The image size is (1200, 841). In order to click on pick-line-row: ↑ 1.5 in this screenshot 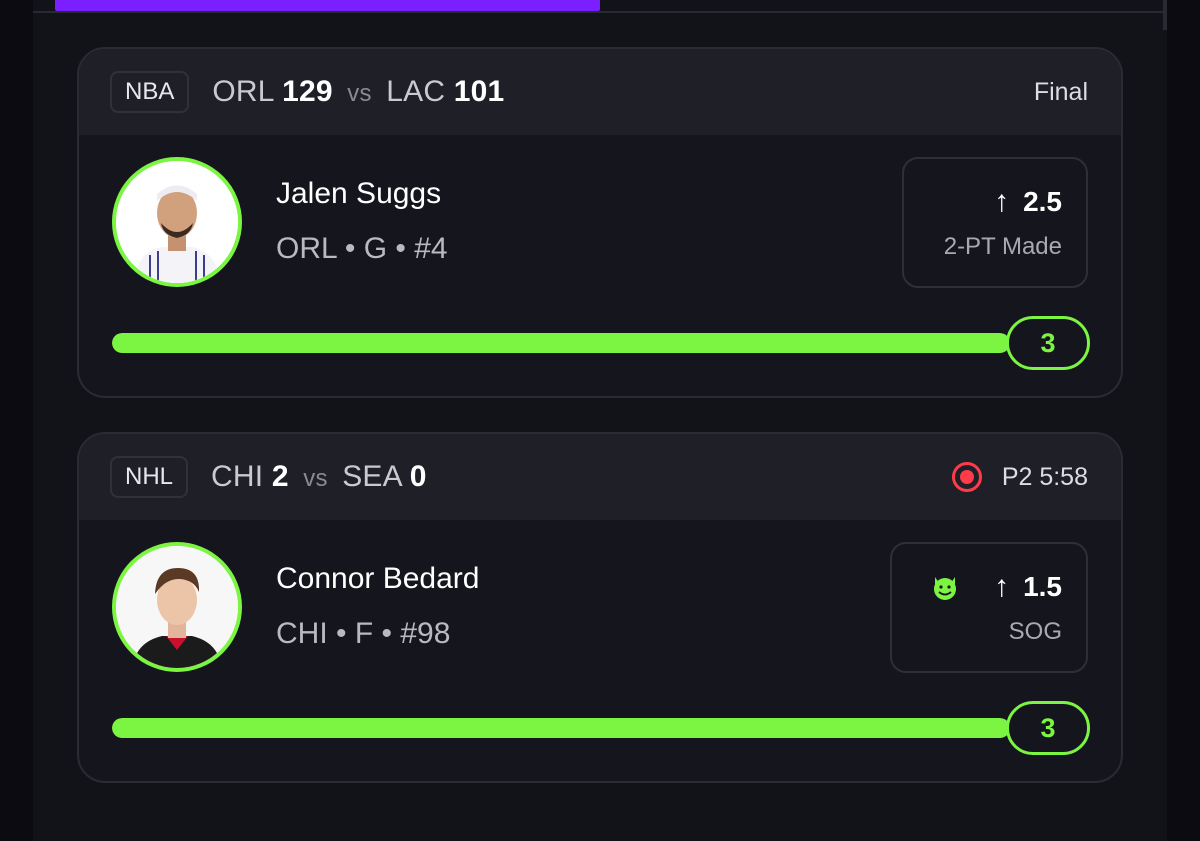, I will do `click(996, 587)`.